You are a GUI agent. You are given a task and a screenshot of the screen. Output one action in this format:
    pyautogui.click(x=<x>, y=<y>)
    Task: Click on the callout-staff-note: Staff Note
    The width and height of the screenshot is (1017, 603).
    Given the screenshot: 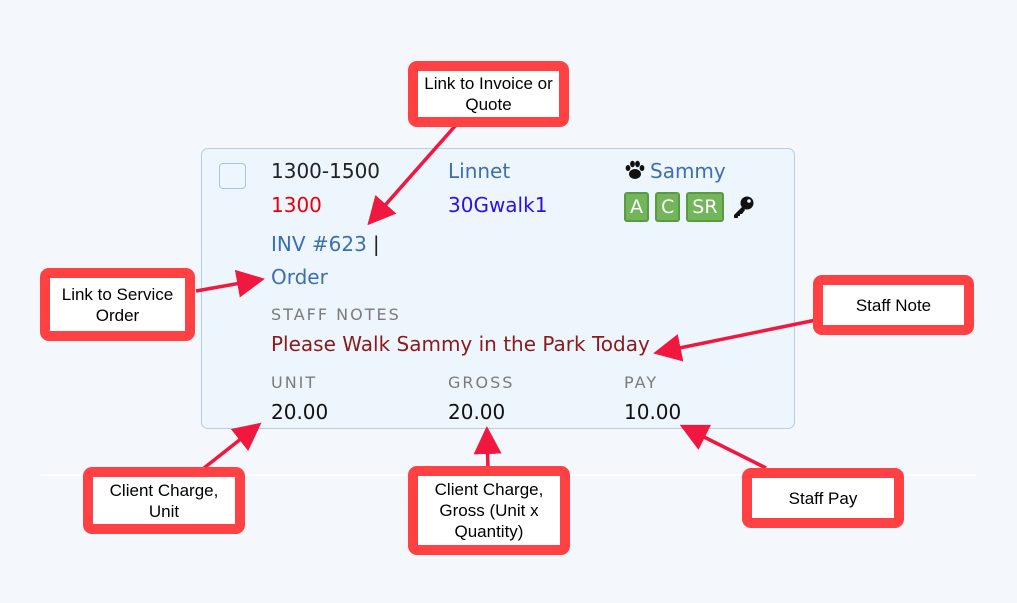 What is the action you would take?
    pyautogui.click(x=893, y=305)
    